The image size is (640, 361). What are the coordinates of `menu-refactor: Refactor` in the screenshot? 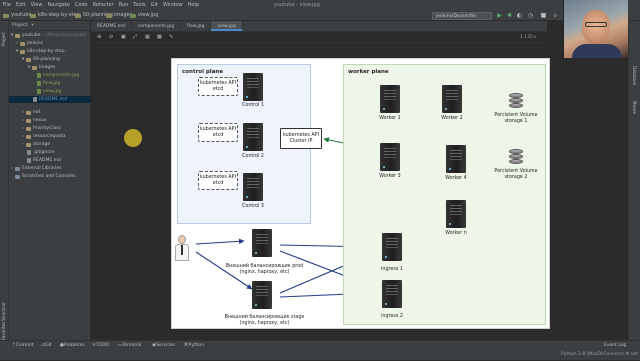 It's located at (103, 5).